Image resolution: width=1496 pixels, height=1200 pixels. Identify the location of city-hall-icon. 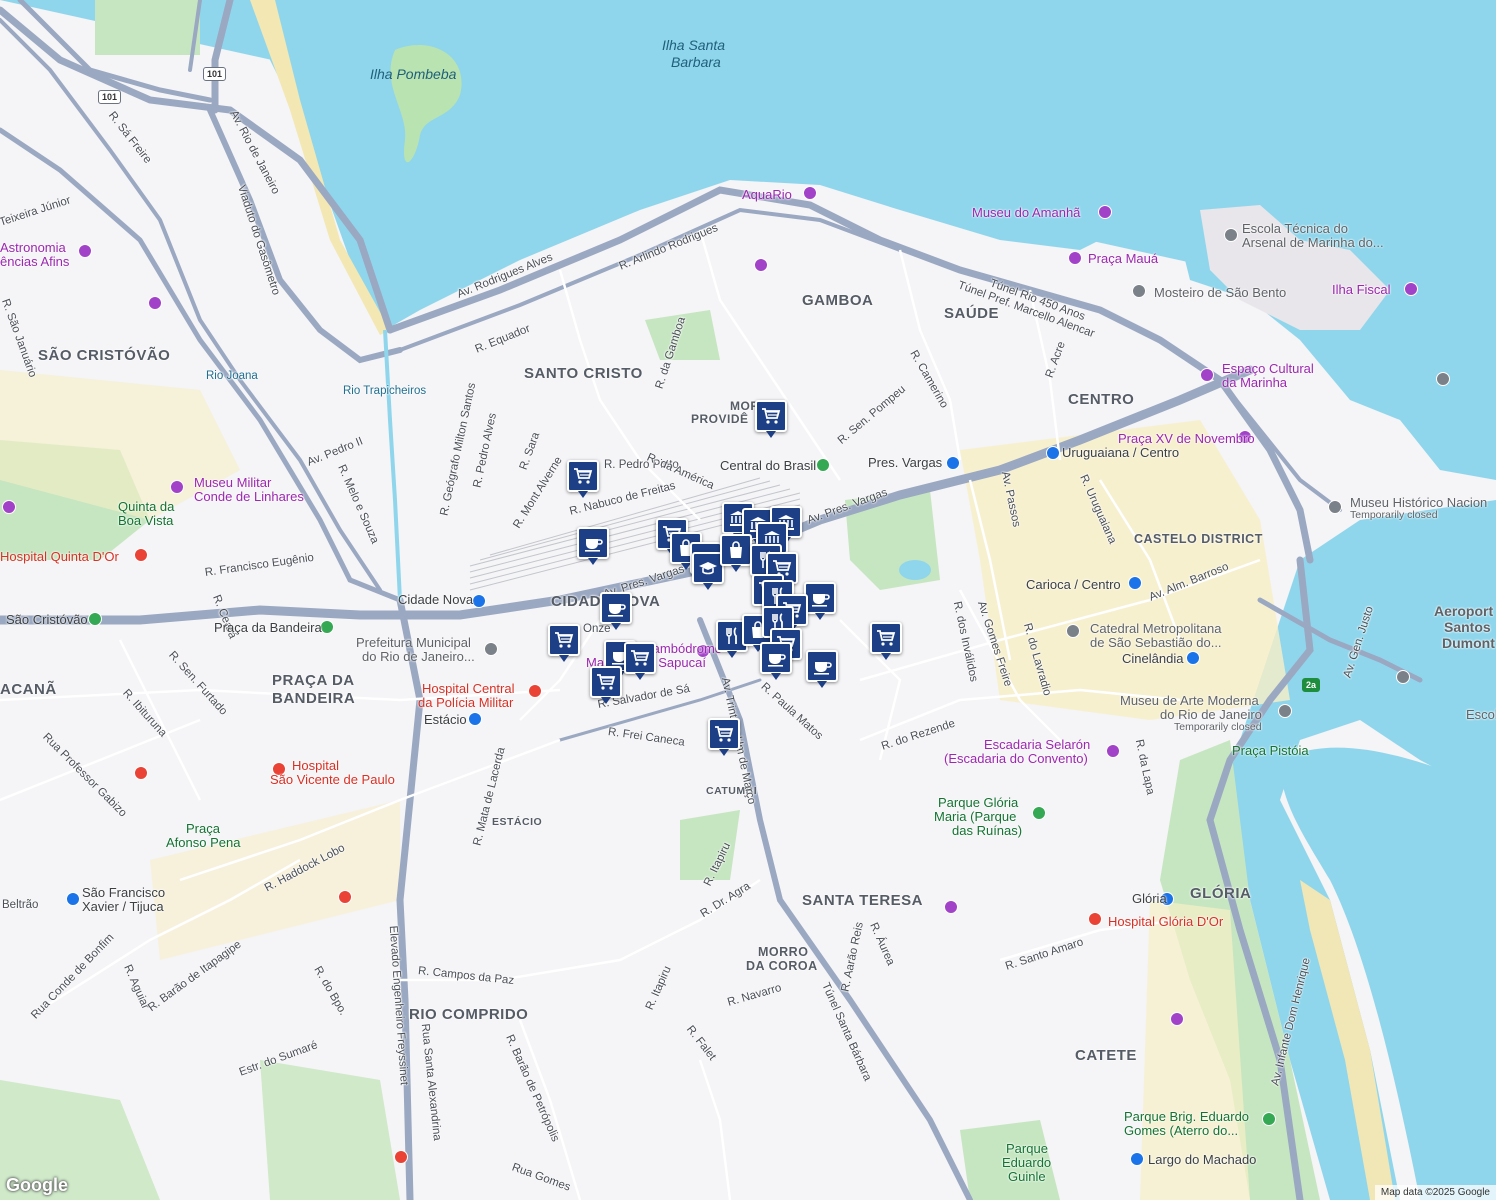
(491, 649).